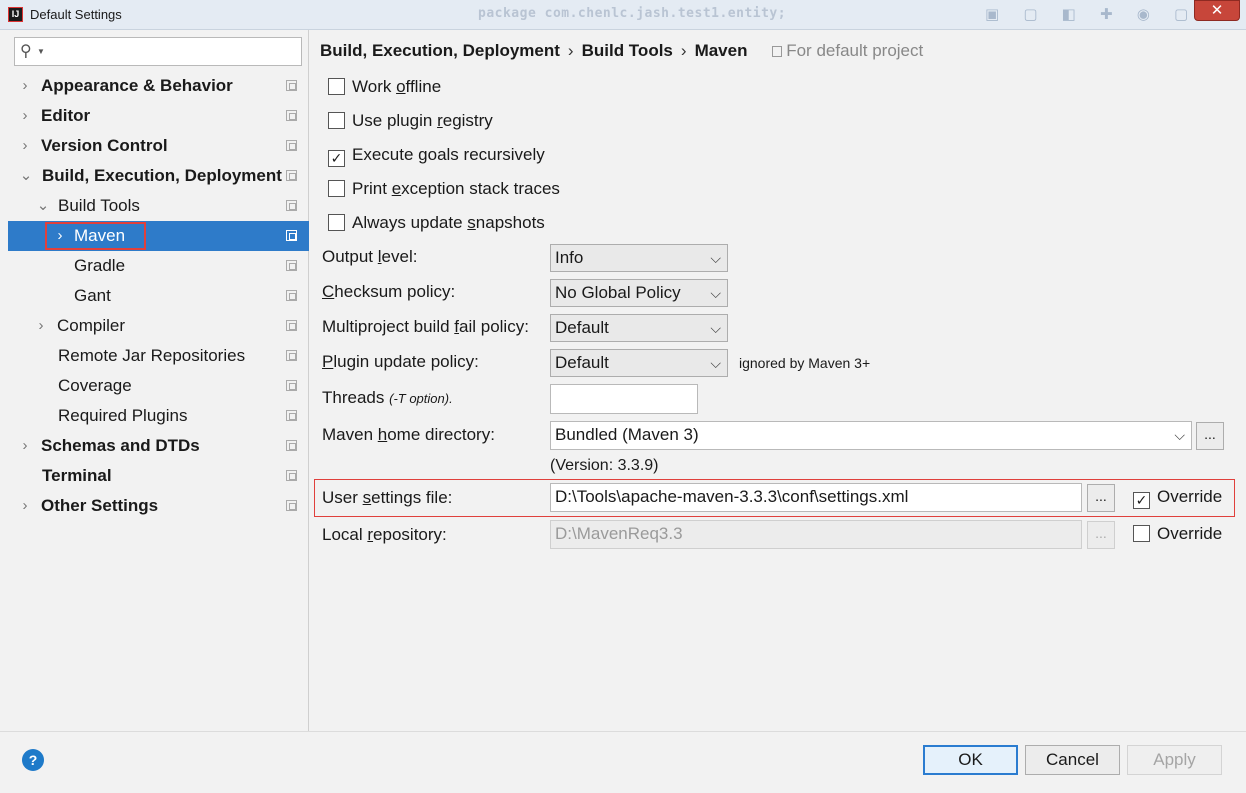  I want to click on tree-item-required-plugins: Required Plugins, so click(154, 416).